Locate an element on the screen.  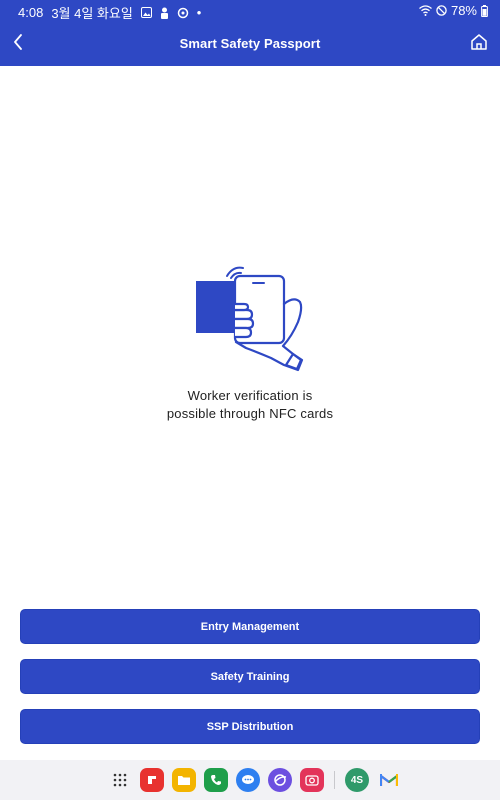
home-button is located at coordinates (479, 44).